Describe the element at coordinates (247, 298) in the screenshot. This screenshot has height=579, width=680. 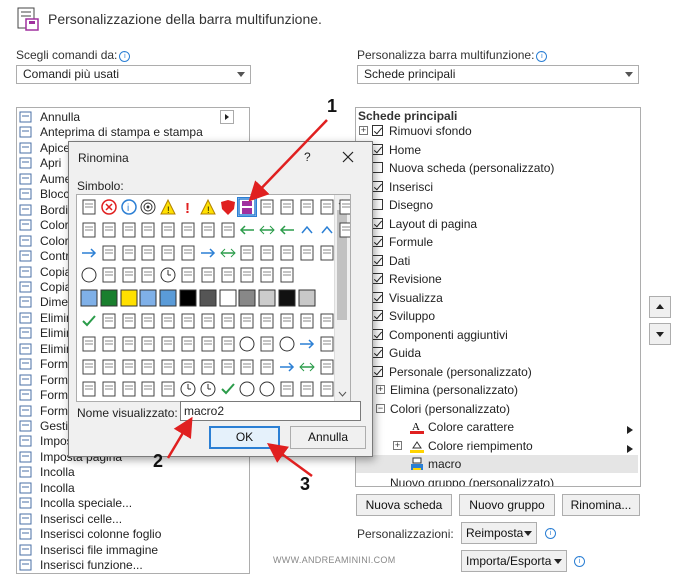
I see `callout-arrows` at that location.